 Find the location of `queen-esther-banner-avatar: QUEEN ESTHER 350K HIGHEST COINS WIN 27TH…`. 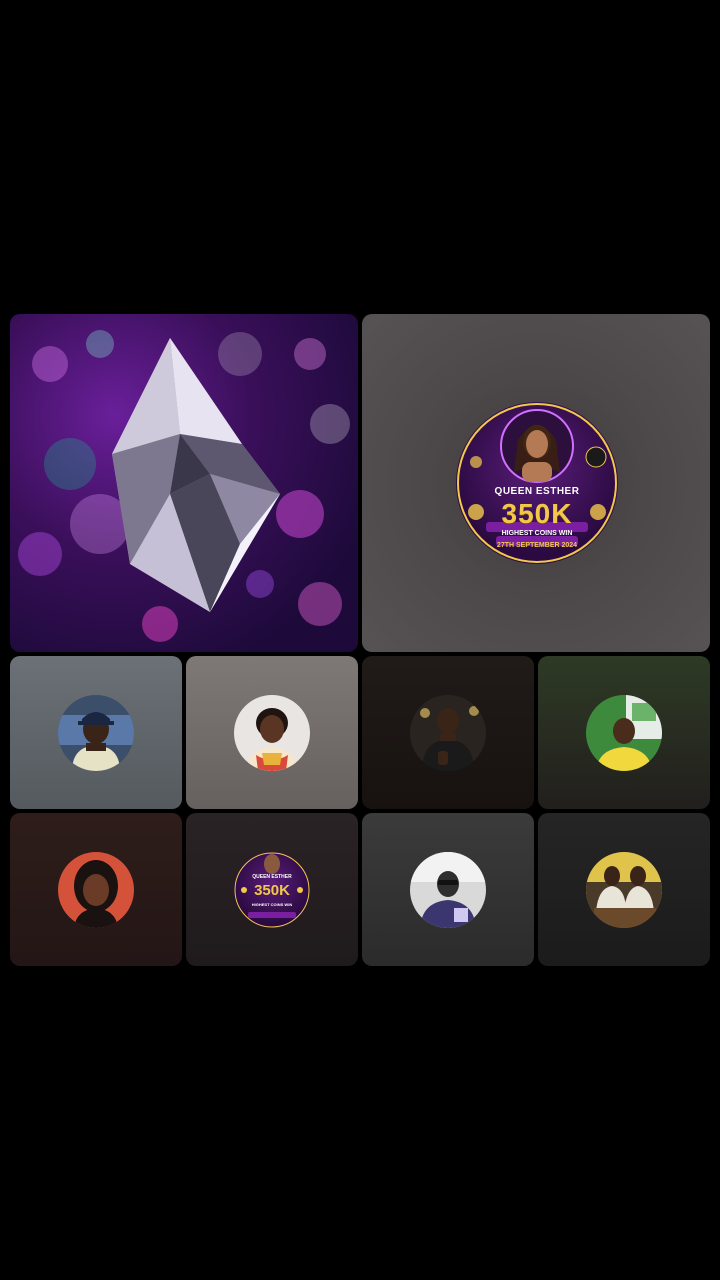

queen-esther-banner-avatar: QUEEN ESTHER 350K HIGHEST COINS WIN 27TH… is located at coordinates (537, 483).